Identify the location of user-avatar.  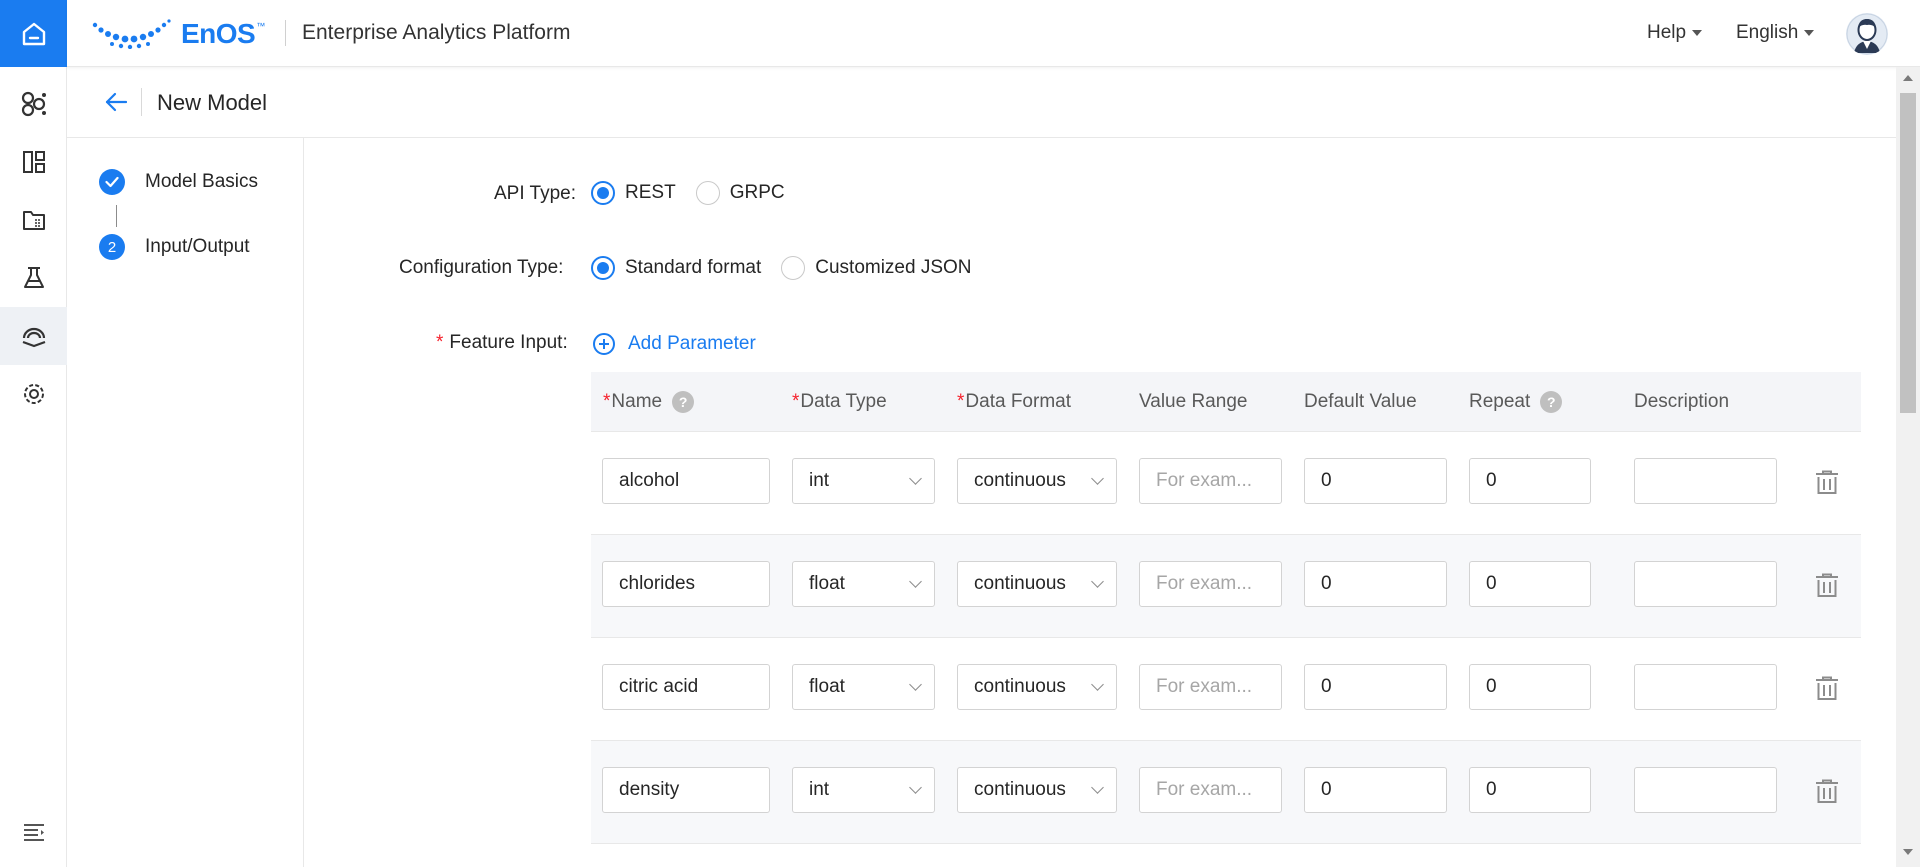
(1867, 34).